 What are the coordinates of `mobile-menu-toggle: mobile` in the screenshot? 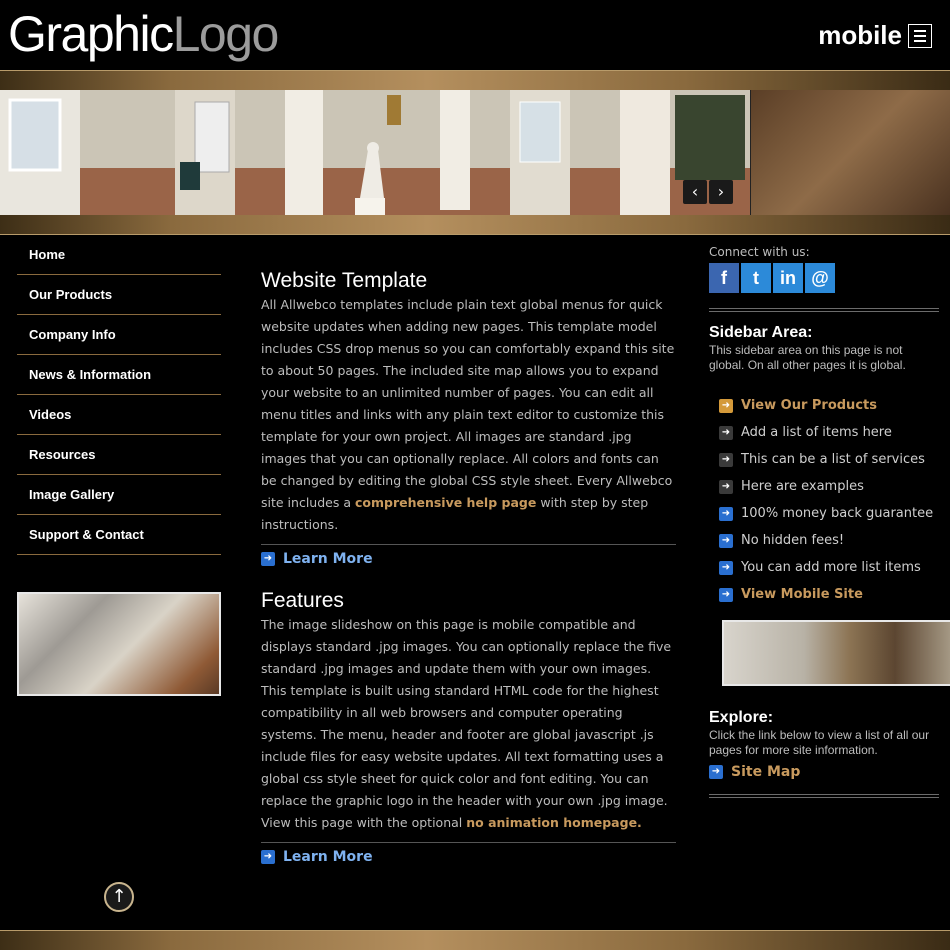 It's located at (875, 35).